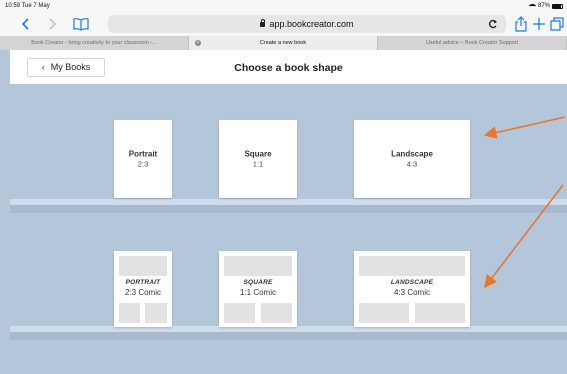  What do you see at coordinates (524, 236) in the screenshot?
I see `arrow-to-comics` at bounding box center [524, 236].